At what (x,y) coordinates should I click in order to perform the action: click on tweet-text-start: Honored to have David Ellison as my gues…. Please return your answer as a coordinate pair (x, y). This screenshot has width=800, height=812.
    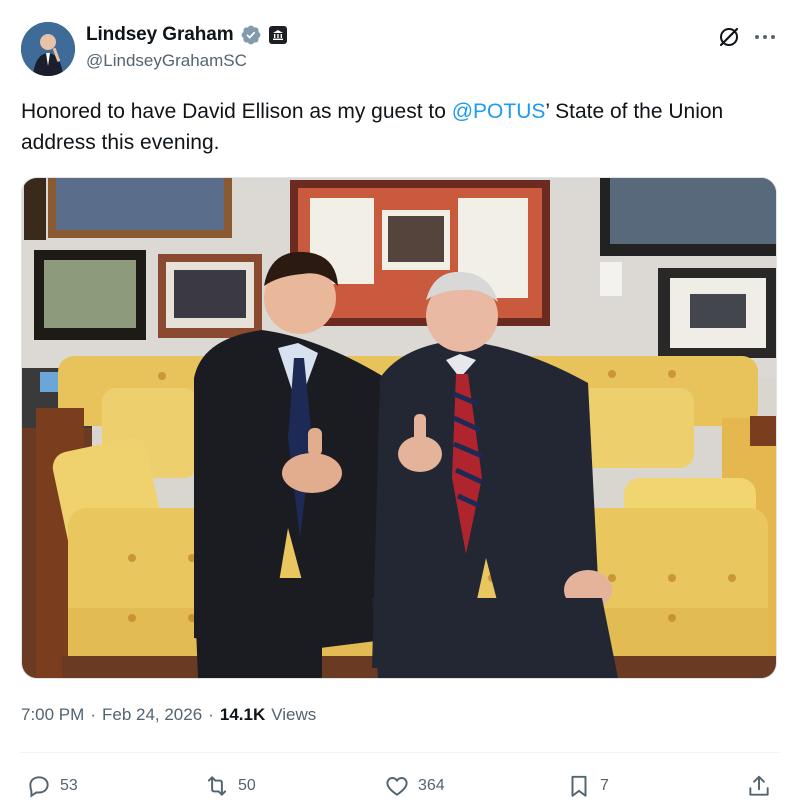
    Looking at the image, I should click on (236, 111).